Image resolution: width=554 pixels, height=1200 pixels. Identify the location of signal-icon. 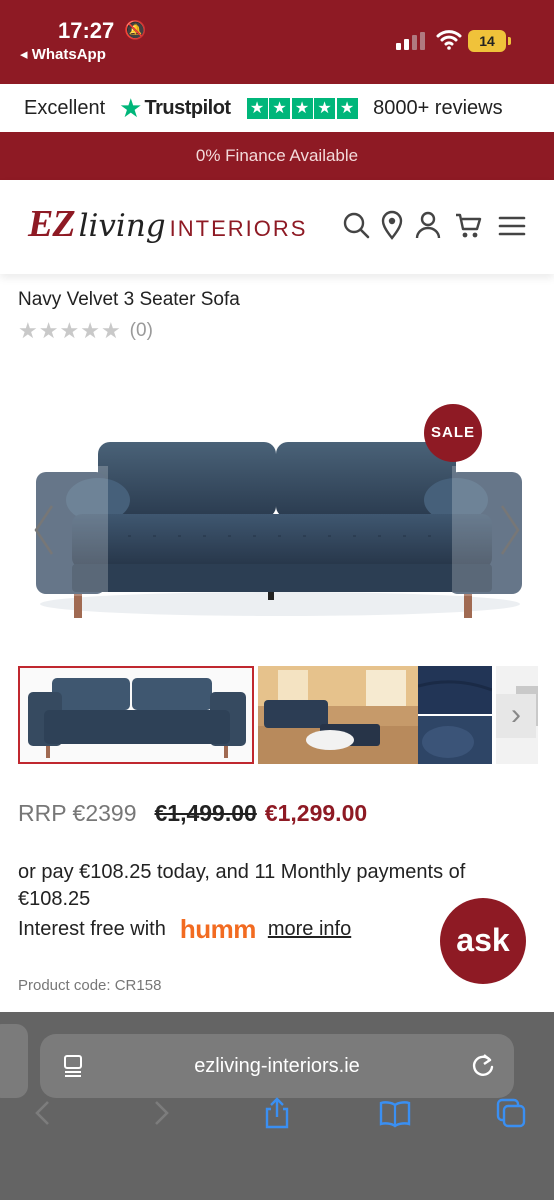
(410, 41).